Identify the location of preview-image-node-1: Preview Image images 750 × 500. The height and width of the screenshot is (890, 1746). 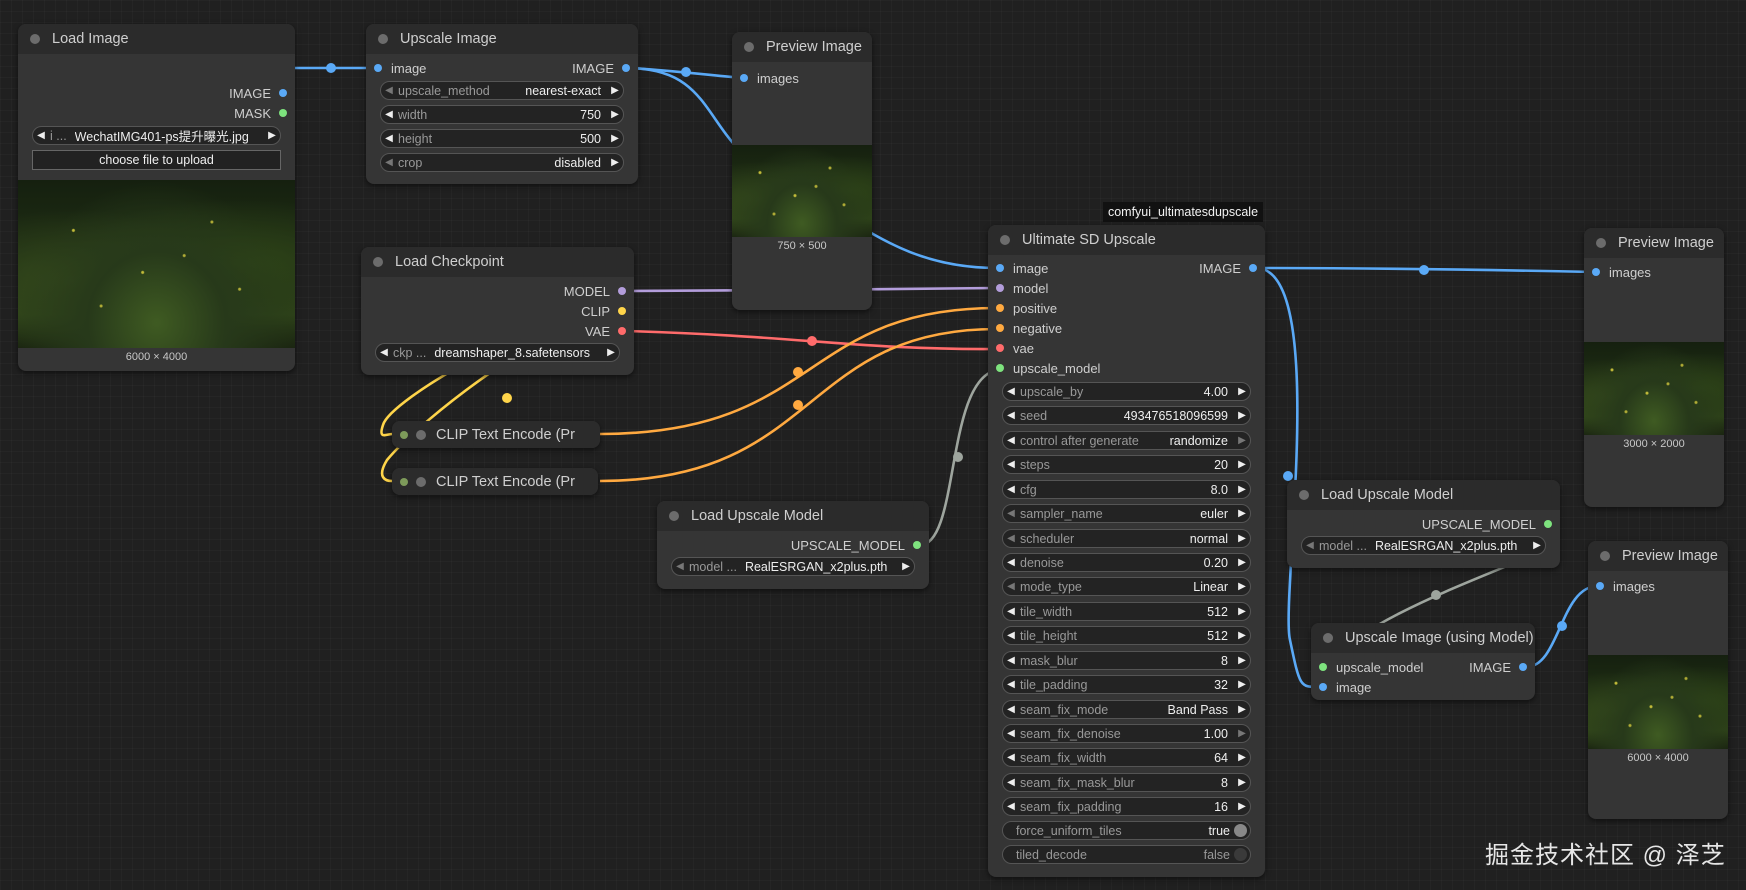
(802, 171).